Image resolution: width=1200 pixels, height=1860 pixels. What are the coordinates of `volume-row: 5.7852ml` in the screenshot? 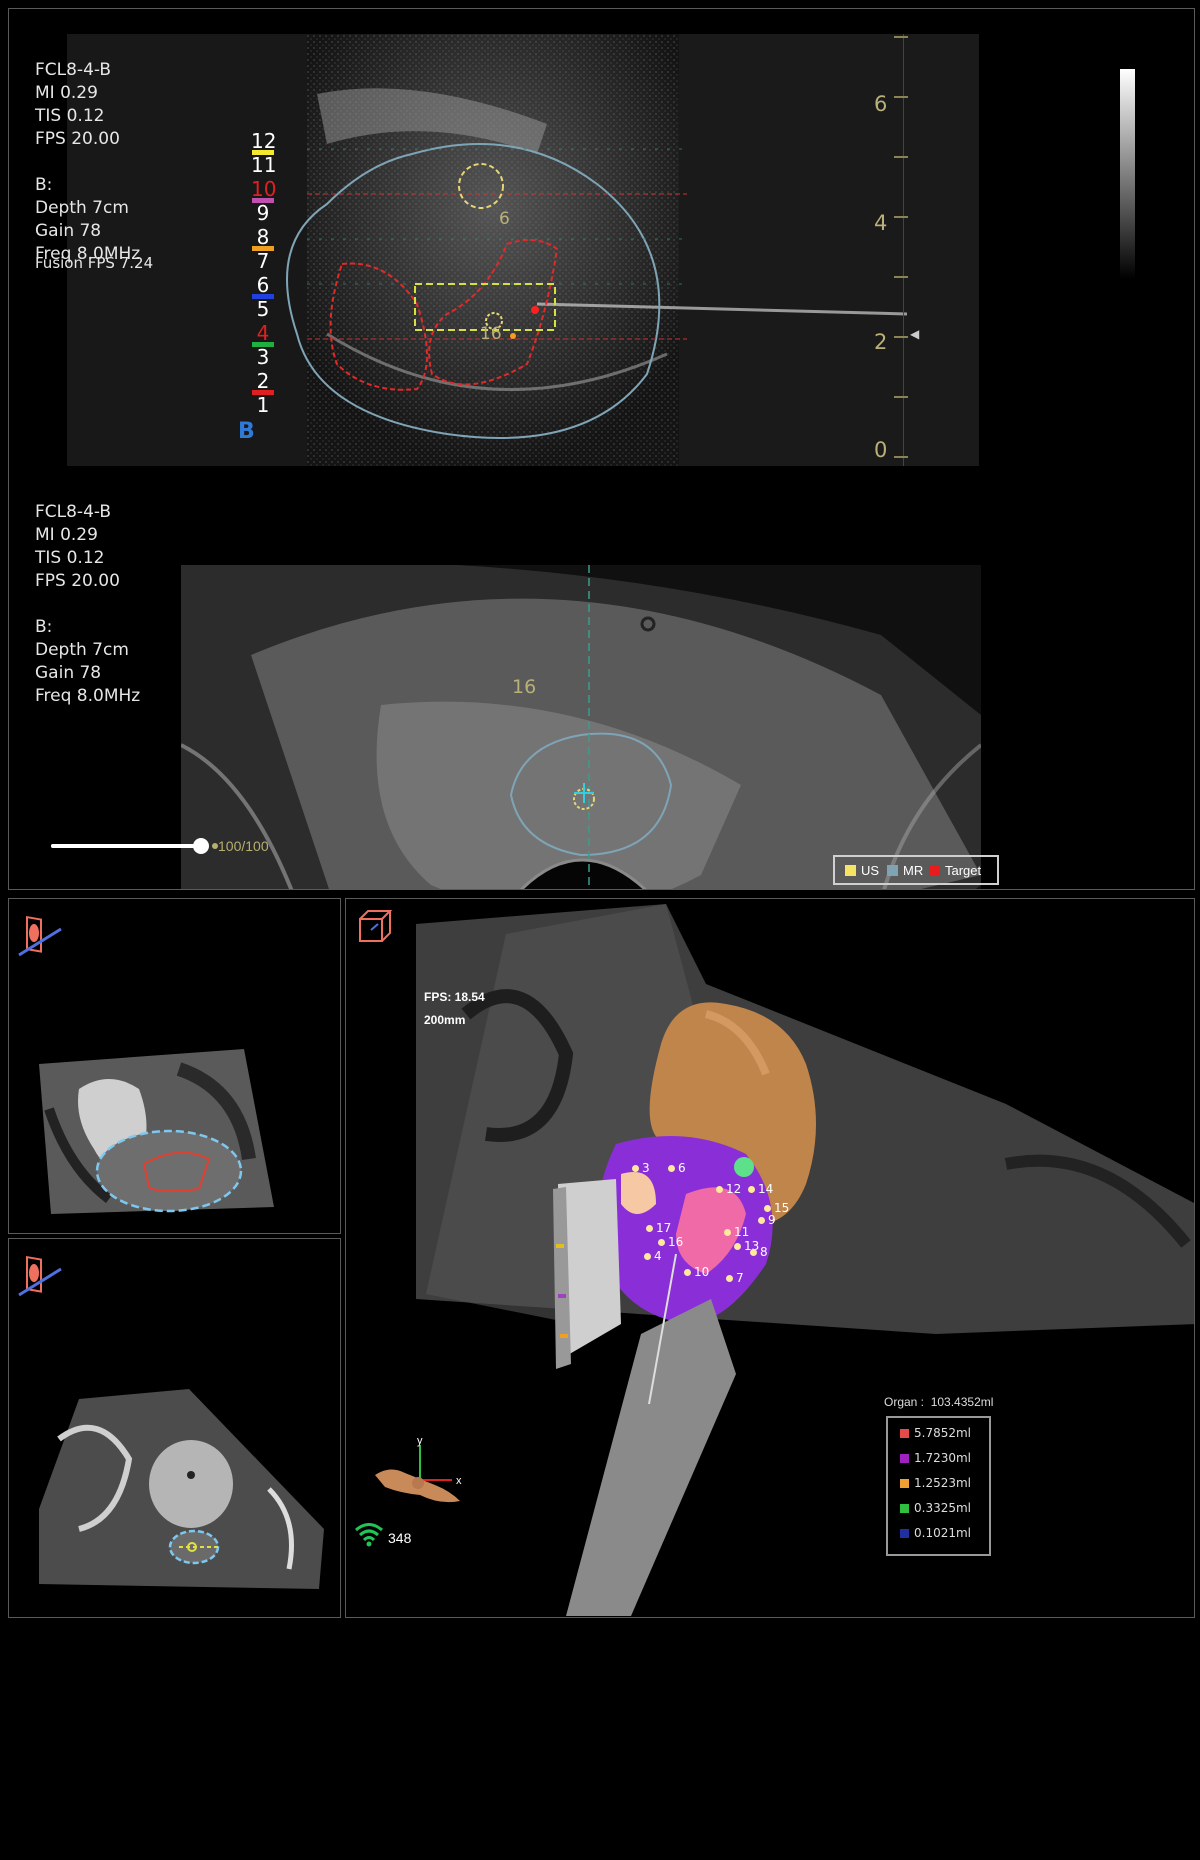 It's located at (935, 1433).